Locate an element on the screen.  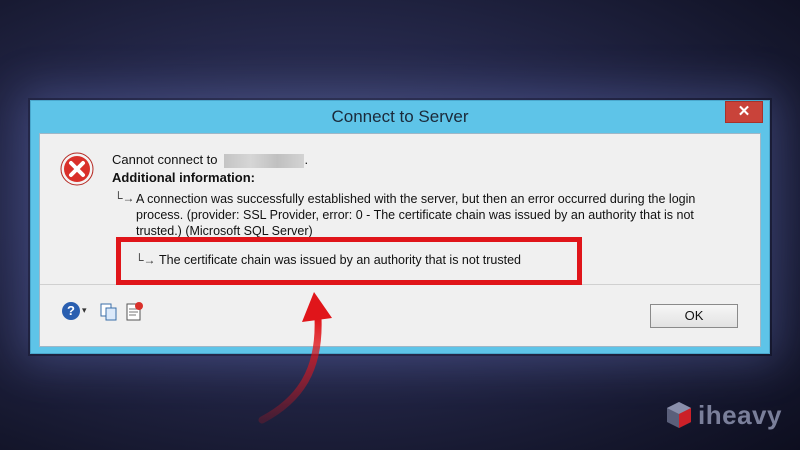
dialog-title: Connect to Server is located at coordinates (400, 116).